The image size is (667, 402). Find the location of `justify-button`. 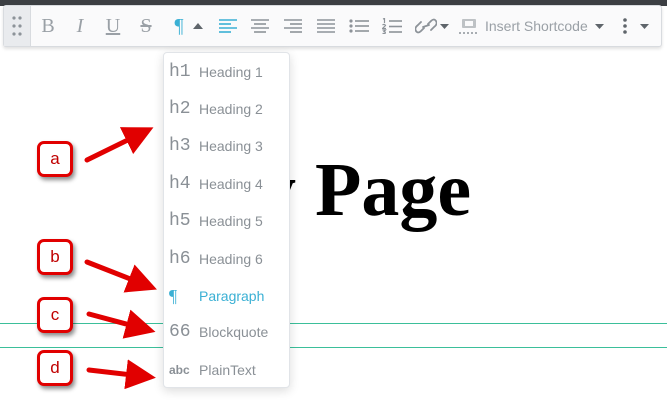

justify-button is located at coordinates (326, 26).